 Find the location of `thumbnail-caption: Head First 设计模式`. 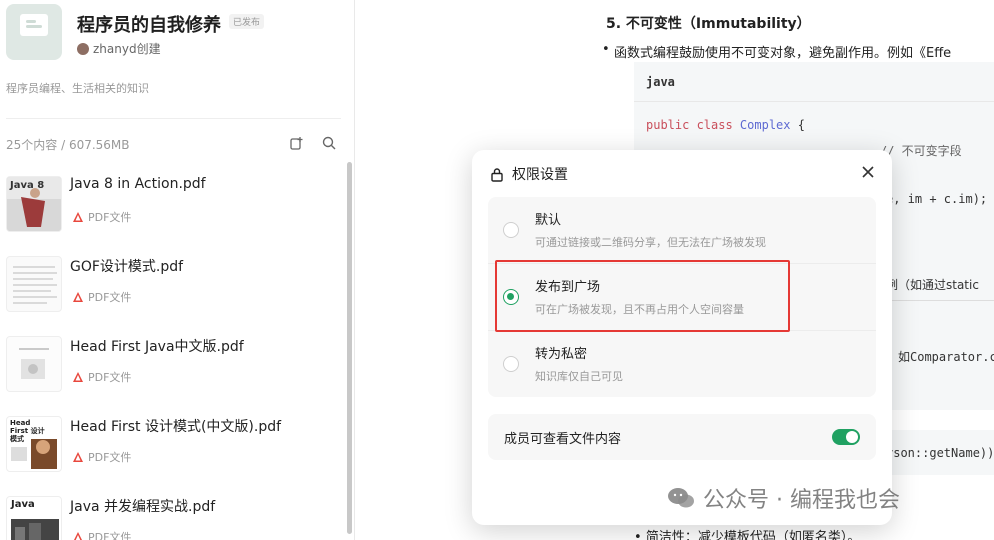

thumbnail-caption: Head First 设计模式 is located at coordinates (27, 431).